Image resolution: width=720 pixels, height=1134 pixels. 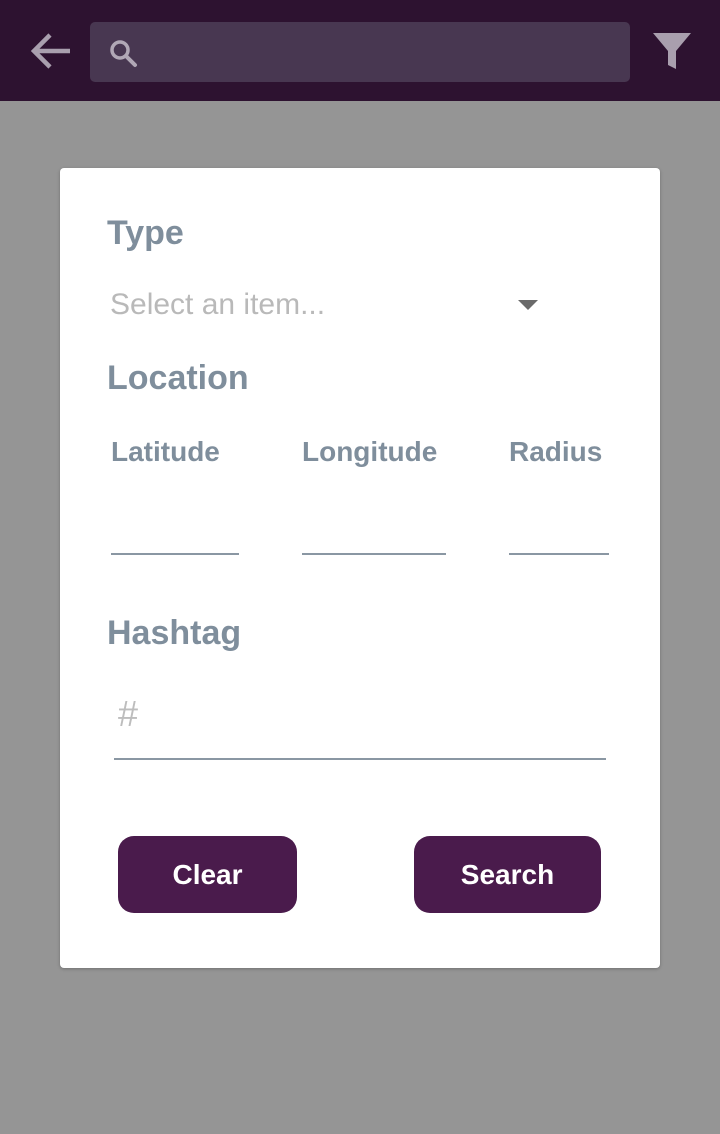 What do you see at coordinates (381, 716) in the screenshot?
I see `hashtag-input` at bounding box center [381, 716].